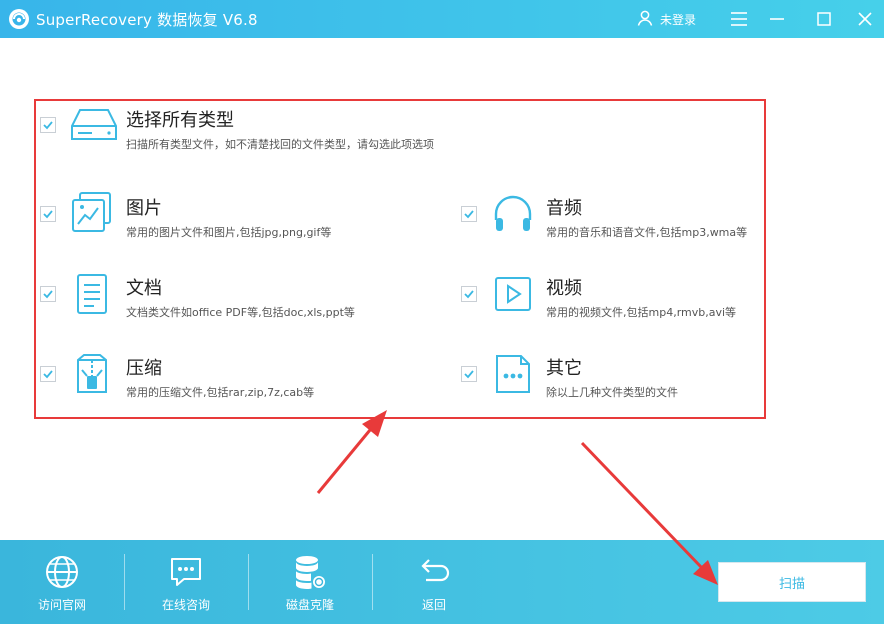 Image resolution: width=884 pixels, height=624 pixels. What do you see at coordinates (352, 451) in the screenshot?
I see `annotation-arrow-up` at bounding box center [352, 451].